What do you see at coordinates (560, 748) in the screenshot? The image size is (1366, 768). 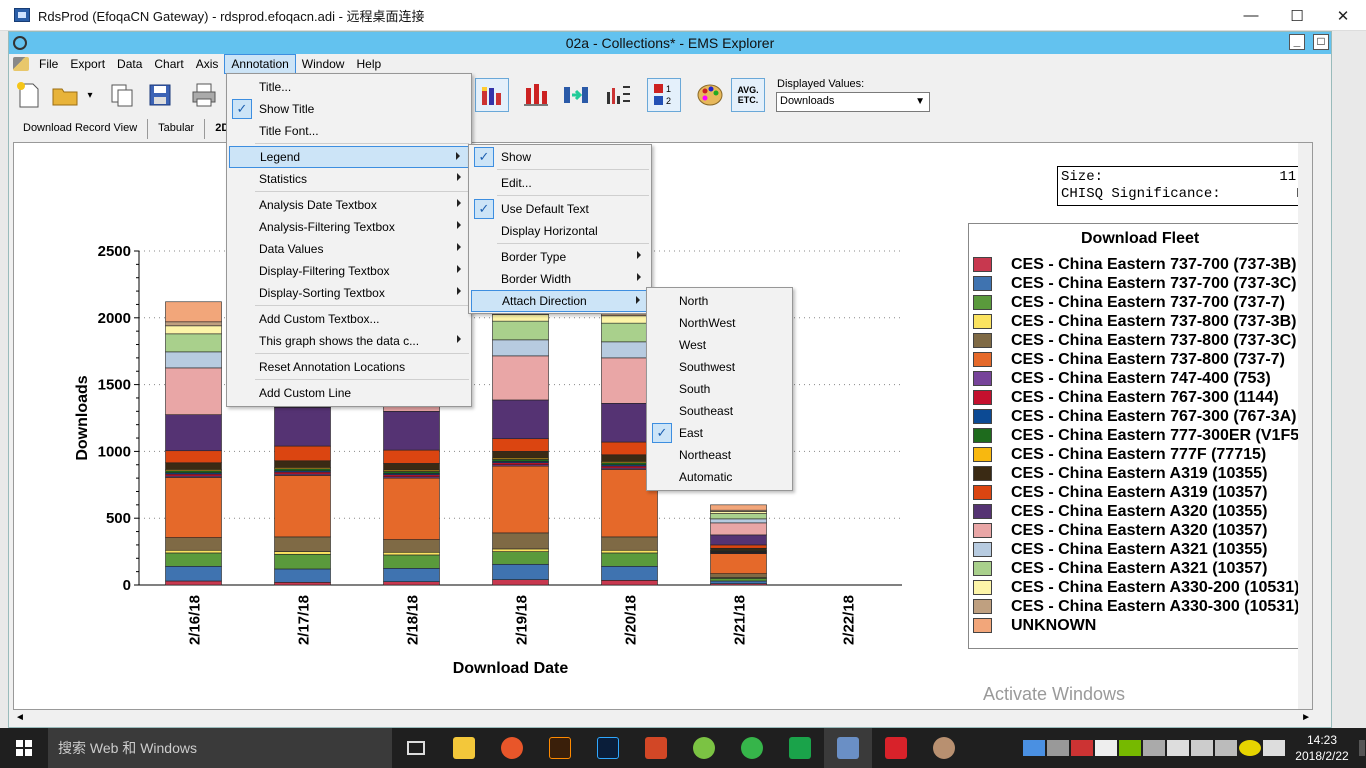 I see `illustrator-icon` at bounding box center [560, 748].